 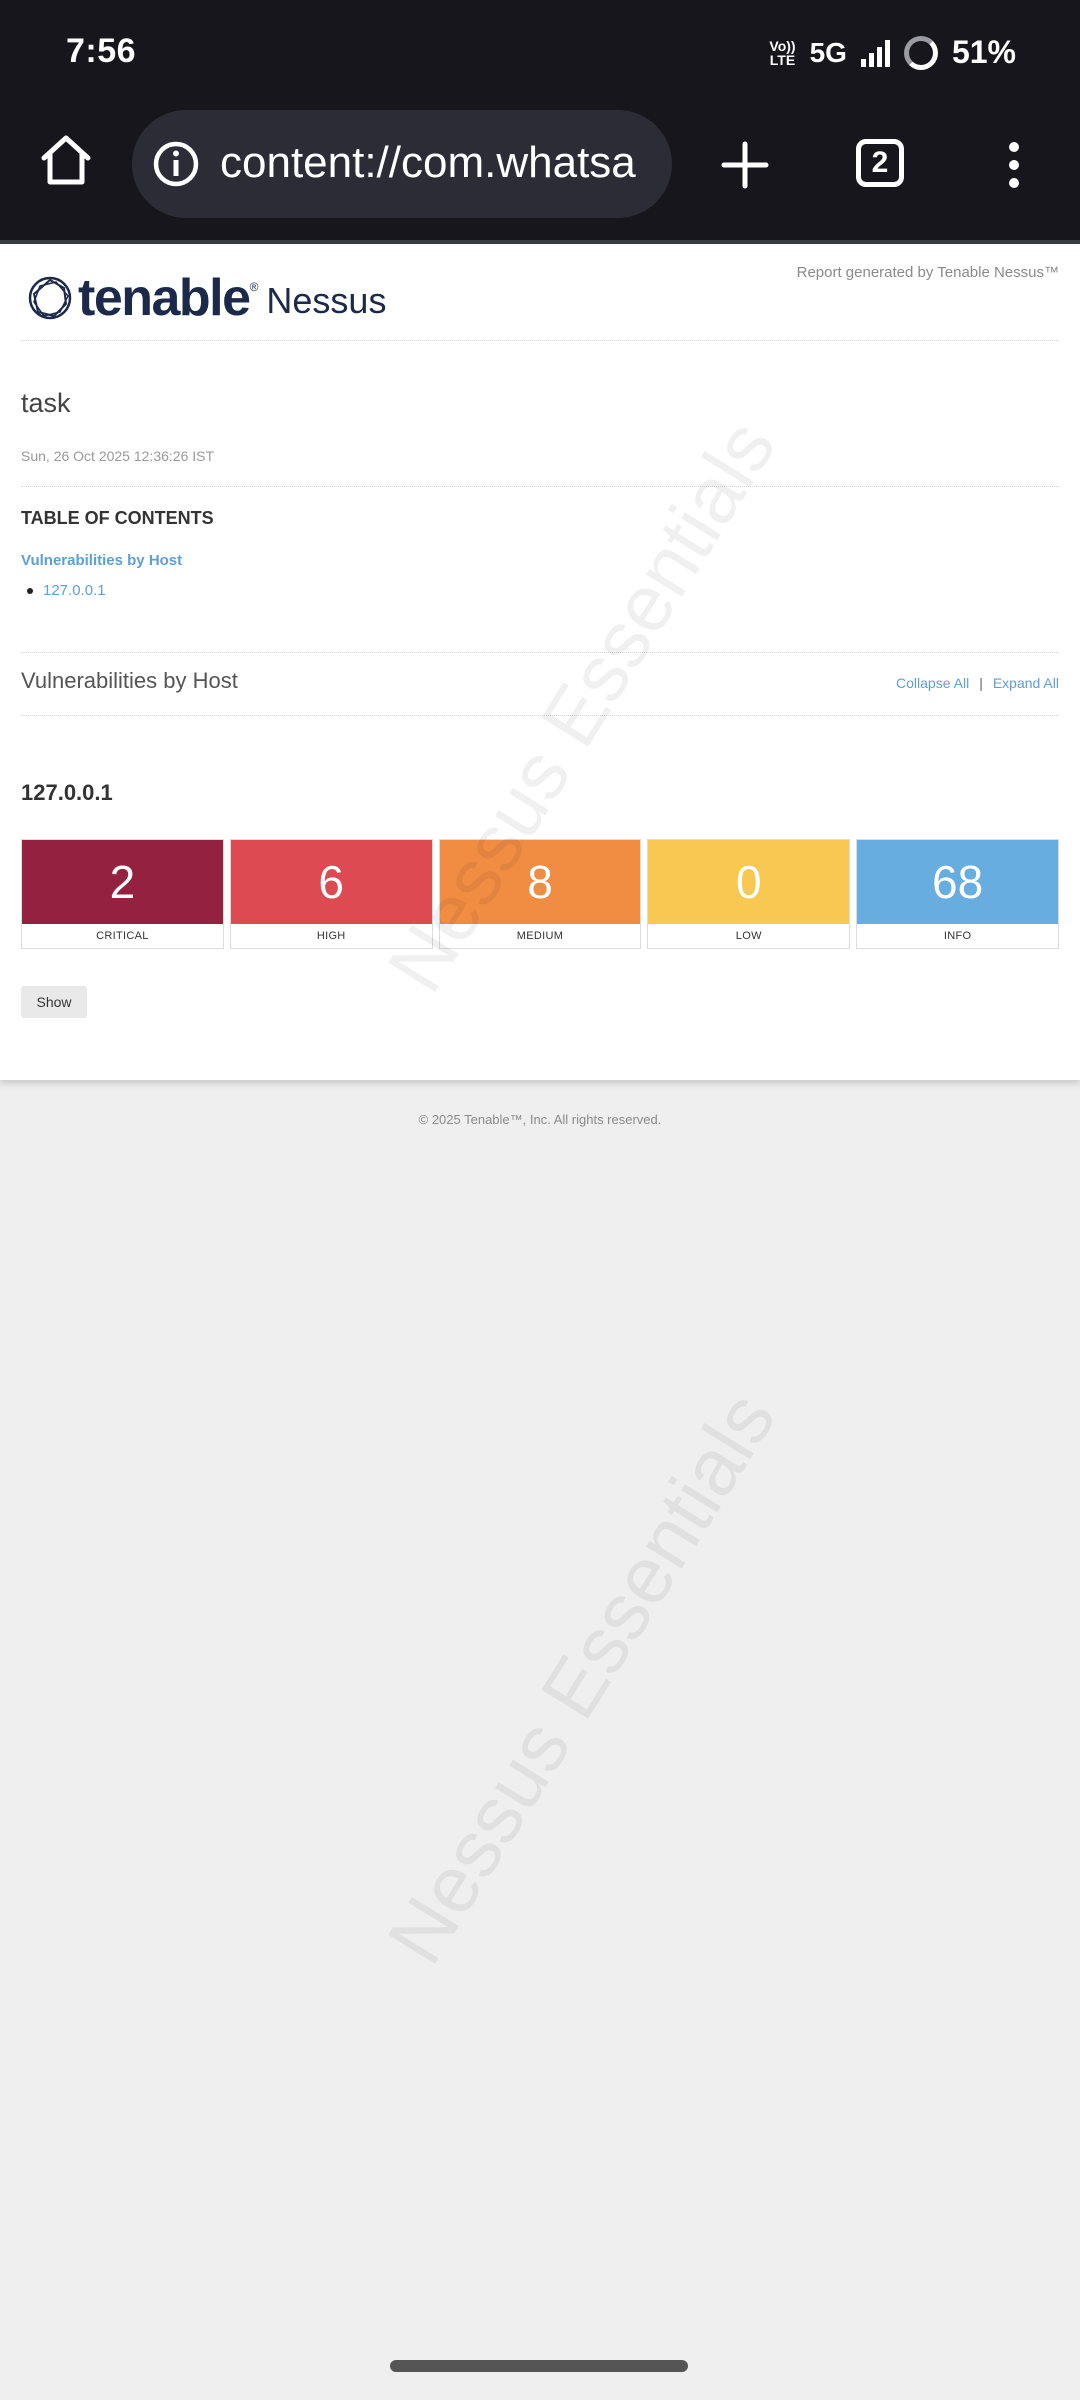 I want to click on battery-icon, so click(x=920, y=52).